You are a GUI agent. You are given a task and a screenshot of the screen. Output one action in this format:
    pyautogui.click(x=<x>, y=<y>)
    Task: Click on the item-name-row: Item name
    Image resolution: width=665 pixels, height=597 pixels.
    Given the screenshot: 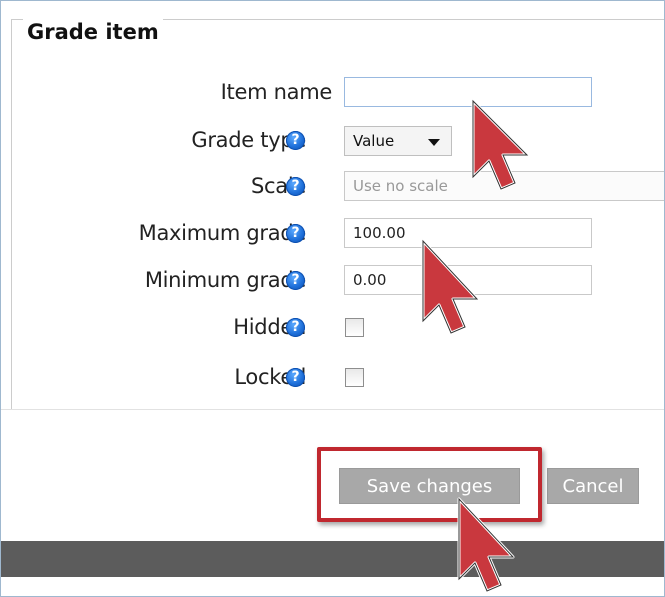 What is the action you would take?
    pyautogui.click(x=332, y=93)
    